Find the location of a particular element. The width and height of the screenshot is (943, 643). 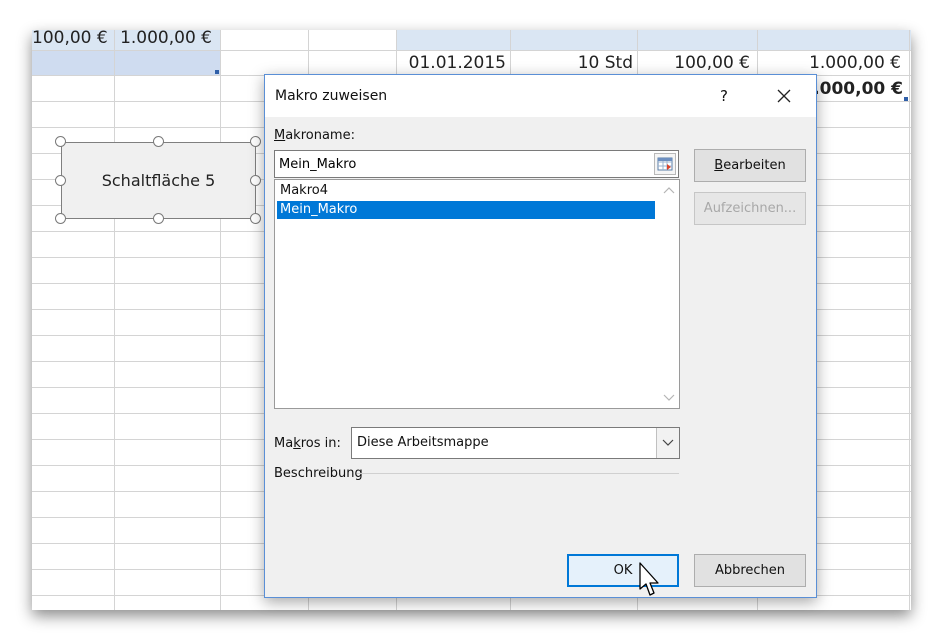

range-select-icon is located at coordinates (665, 164).